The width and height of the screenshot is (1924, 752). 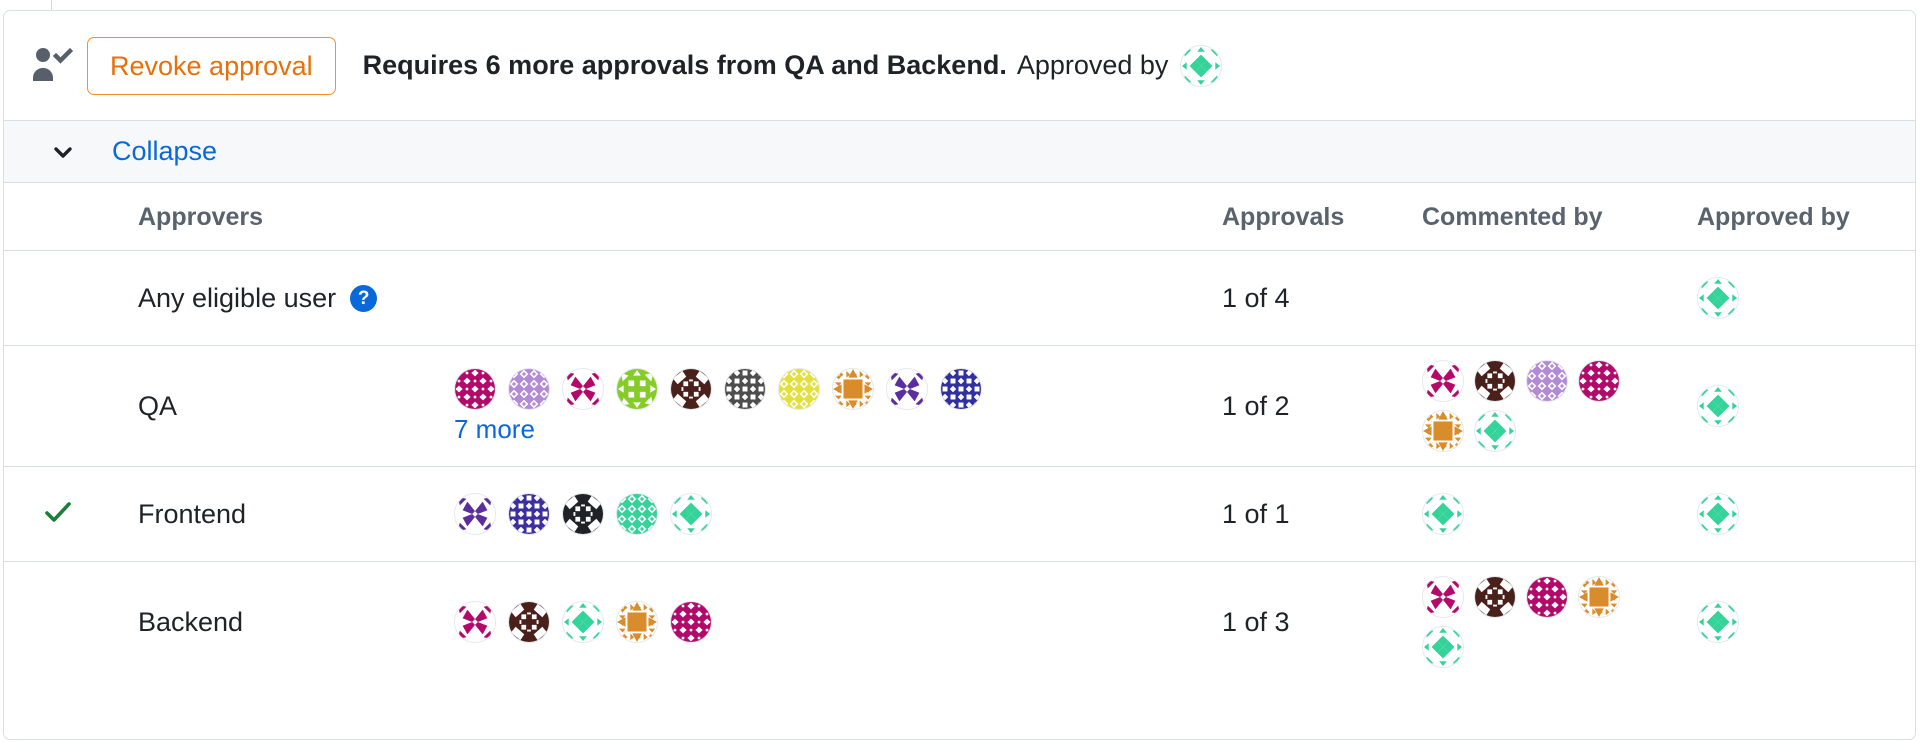 What do you see at coordinates (1256, 621) in the screenshot?
I see `cell-approvals-count: 1 of 3` at bounding box center [1256, 621].